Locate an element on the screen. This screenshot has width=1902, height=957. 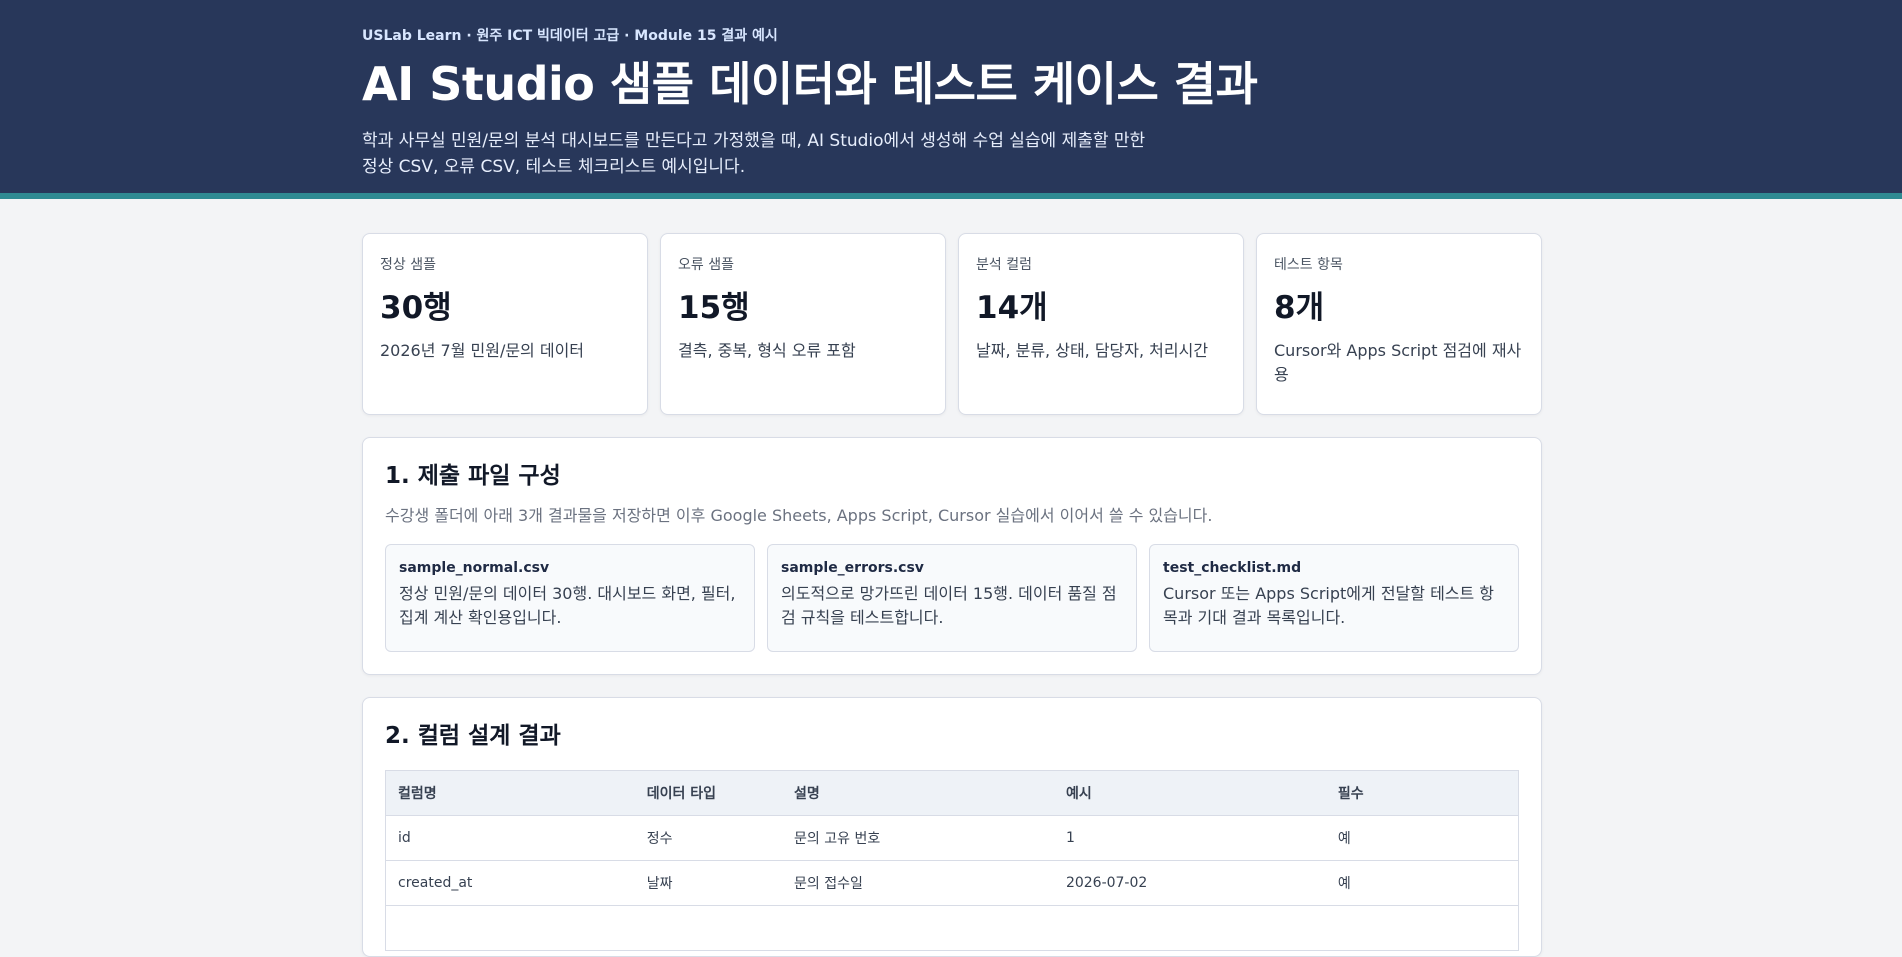
stat-value: 14개 is located at coordinates (1012, 308).